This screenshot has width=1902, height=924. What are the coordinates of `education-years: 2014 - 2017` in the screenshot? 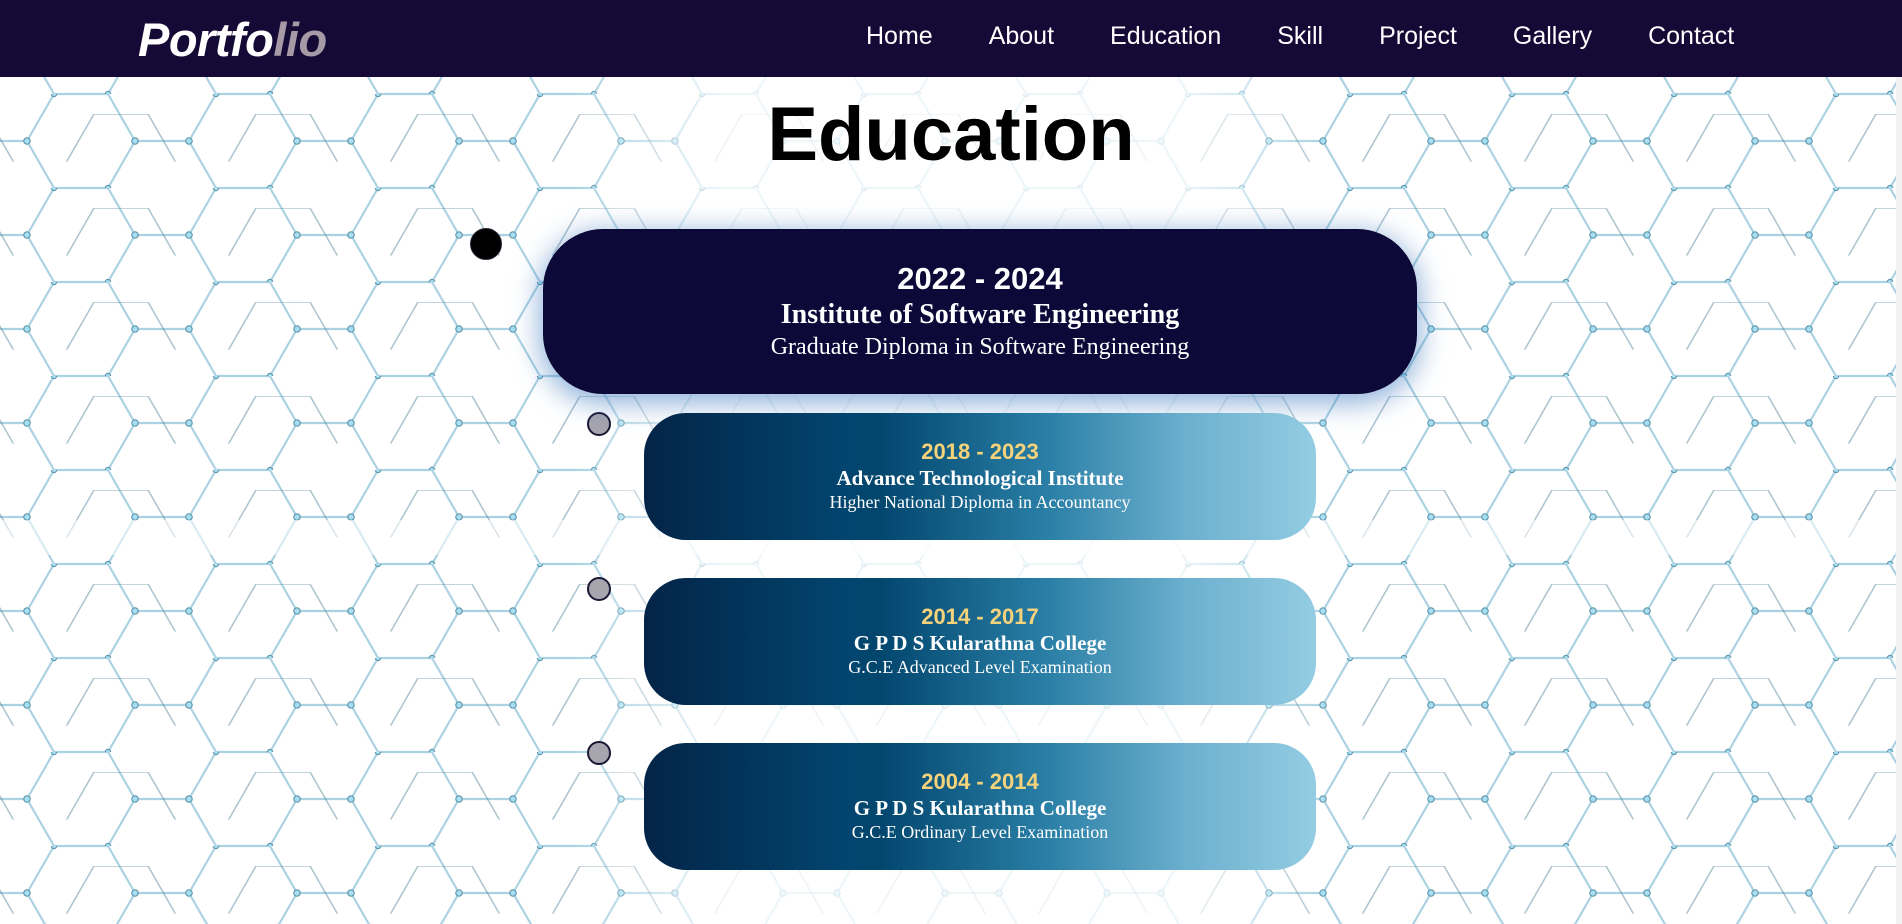 It's located at (980, 616).